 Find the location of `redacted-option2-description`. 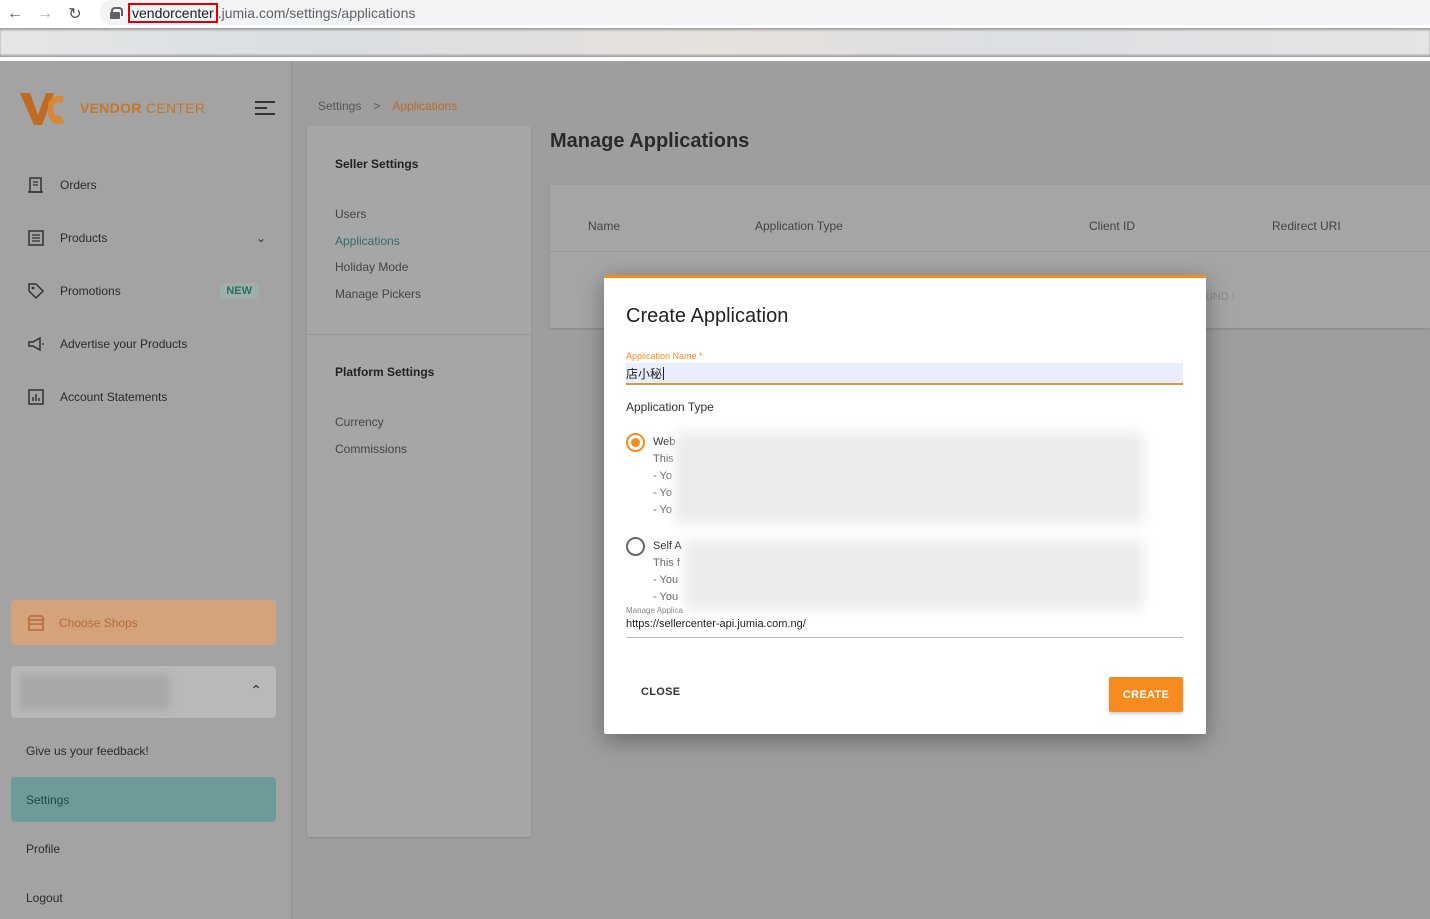

redacted-option2-description is located at coordinates (914, 575).